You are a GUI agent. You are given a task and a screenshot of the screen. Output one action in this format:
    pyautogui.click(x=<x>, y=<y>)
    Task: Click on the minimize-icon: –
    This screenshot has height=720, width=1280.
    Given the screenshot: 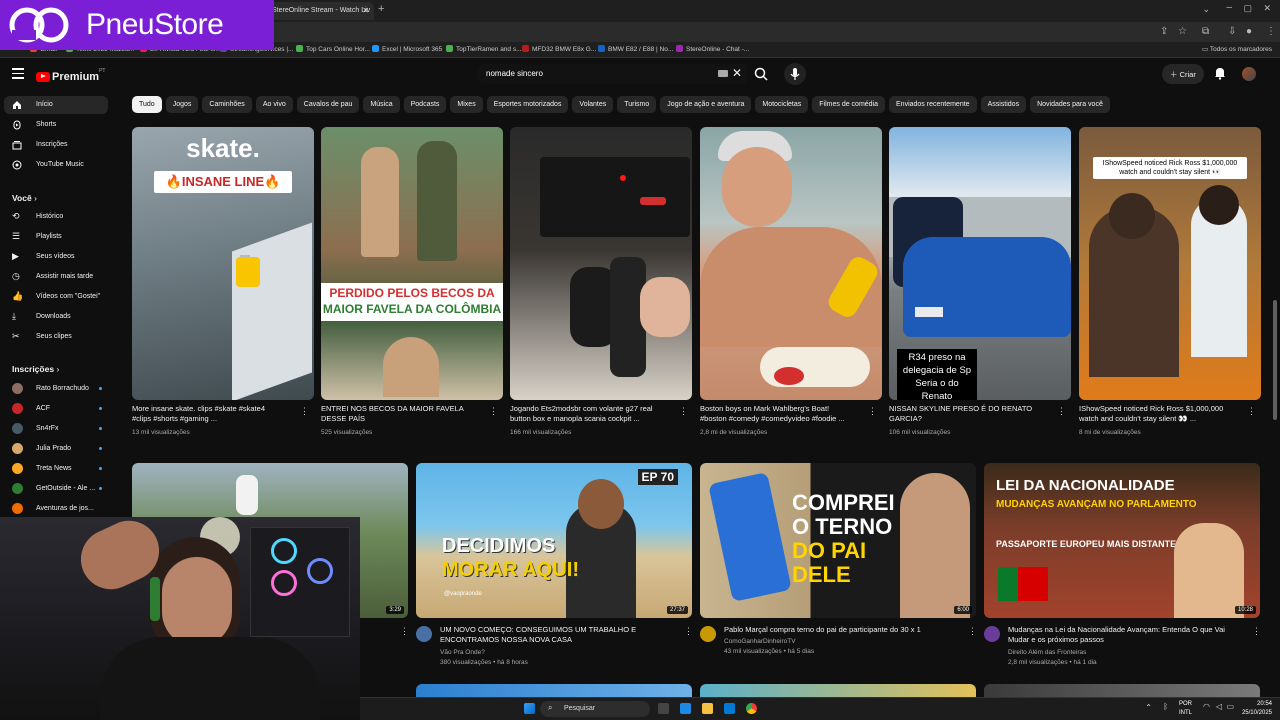 What is the action you would take?
    pyautogui.click(x=1229, y=7)
    